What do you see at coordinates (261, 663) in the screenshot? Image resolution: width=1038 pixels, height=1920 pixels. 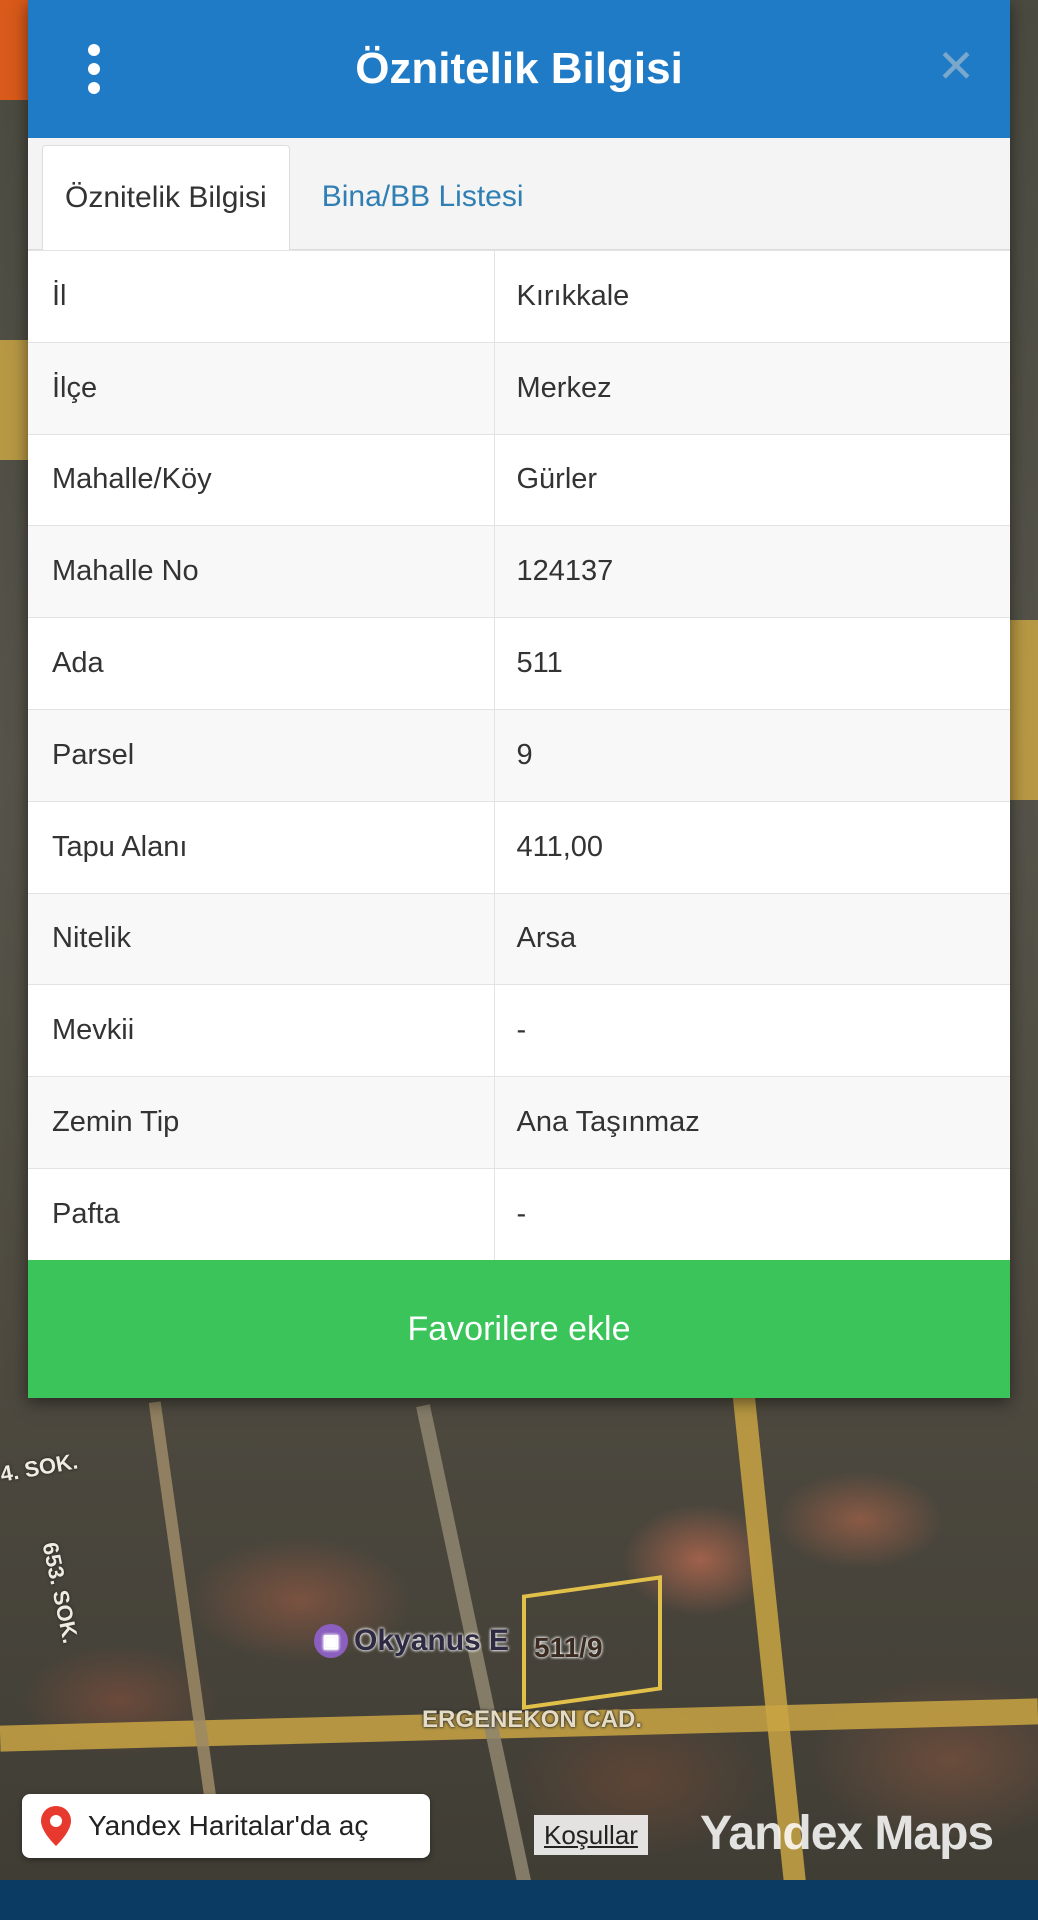 I see `attribute-key: Ada` at bounding box center [261, 663].